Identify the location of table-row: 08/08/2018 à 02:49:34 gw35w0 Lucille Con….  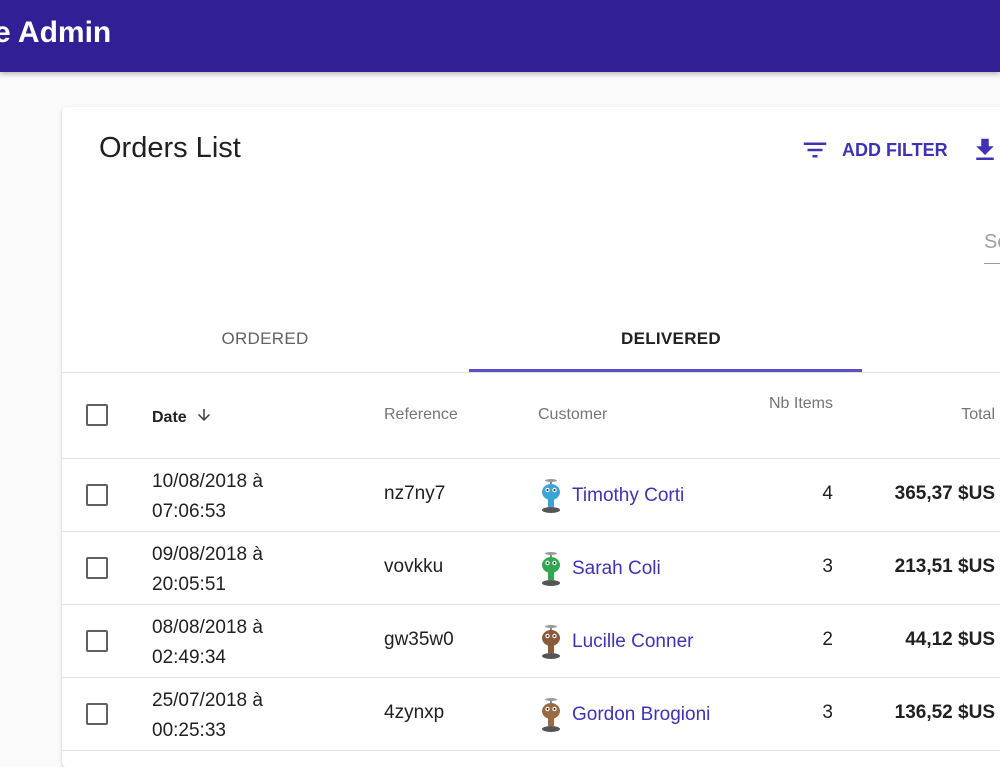
(531, 641).